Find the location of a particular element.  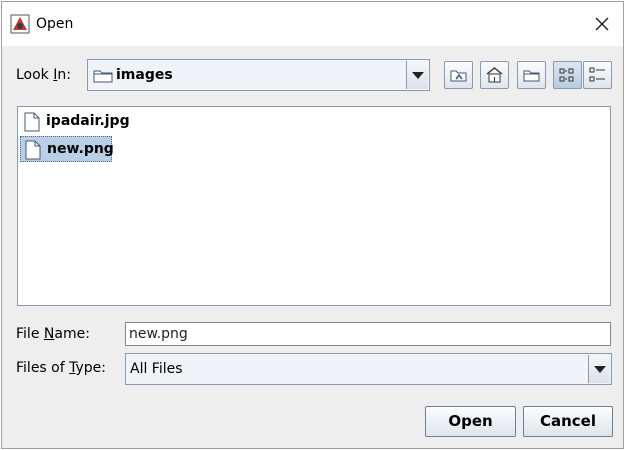

title-bar: Open is located at coordinates (312, 24).